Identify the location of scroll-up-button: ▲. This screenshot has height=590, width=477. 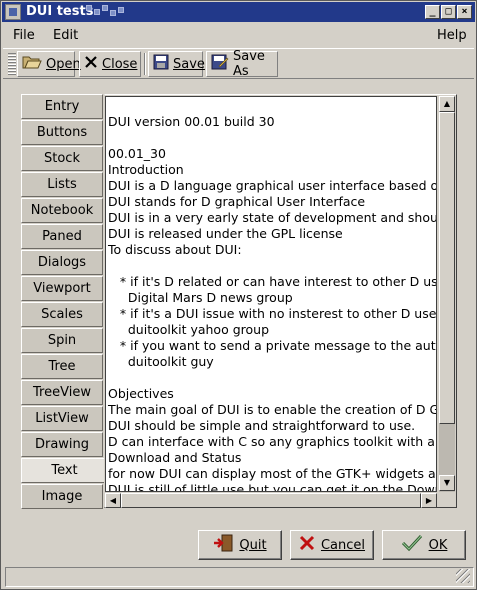
(447, 104).